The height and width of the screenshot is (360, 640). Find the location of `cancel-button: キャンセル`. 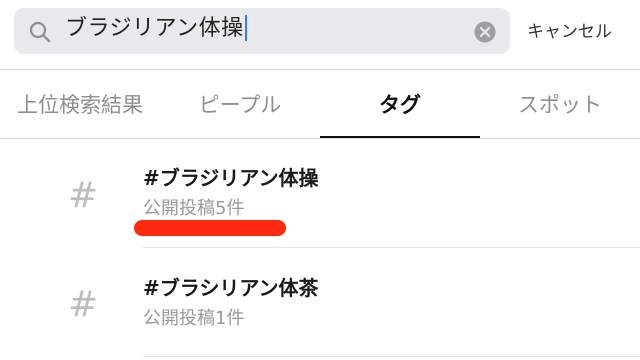

cancel-button: キャンセル is located at coordinates (569, 32).